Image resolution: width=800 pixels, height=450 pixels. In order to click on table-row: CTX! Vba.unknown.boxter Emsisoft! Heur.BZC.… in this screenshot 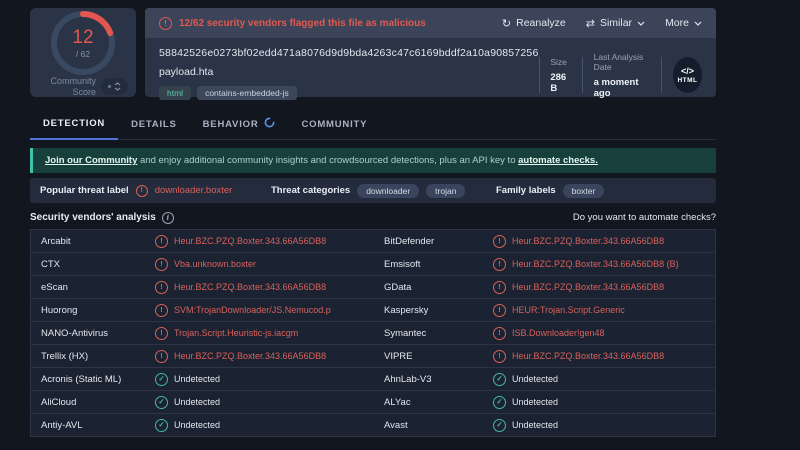, I will do `click(373, 264)`.